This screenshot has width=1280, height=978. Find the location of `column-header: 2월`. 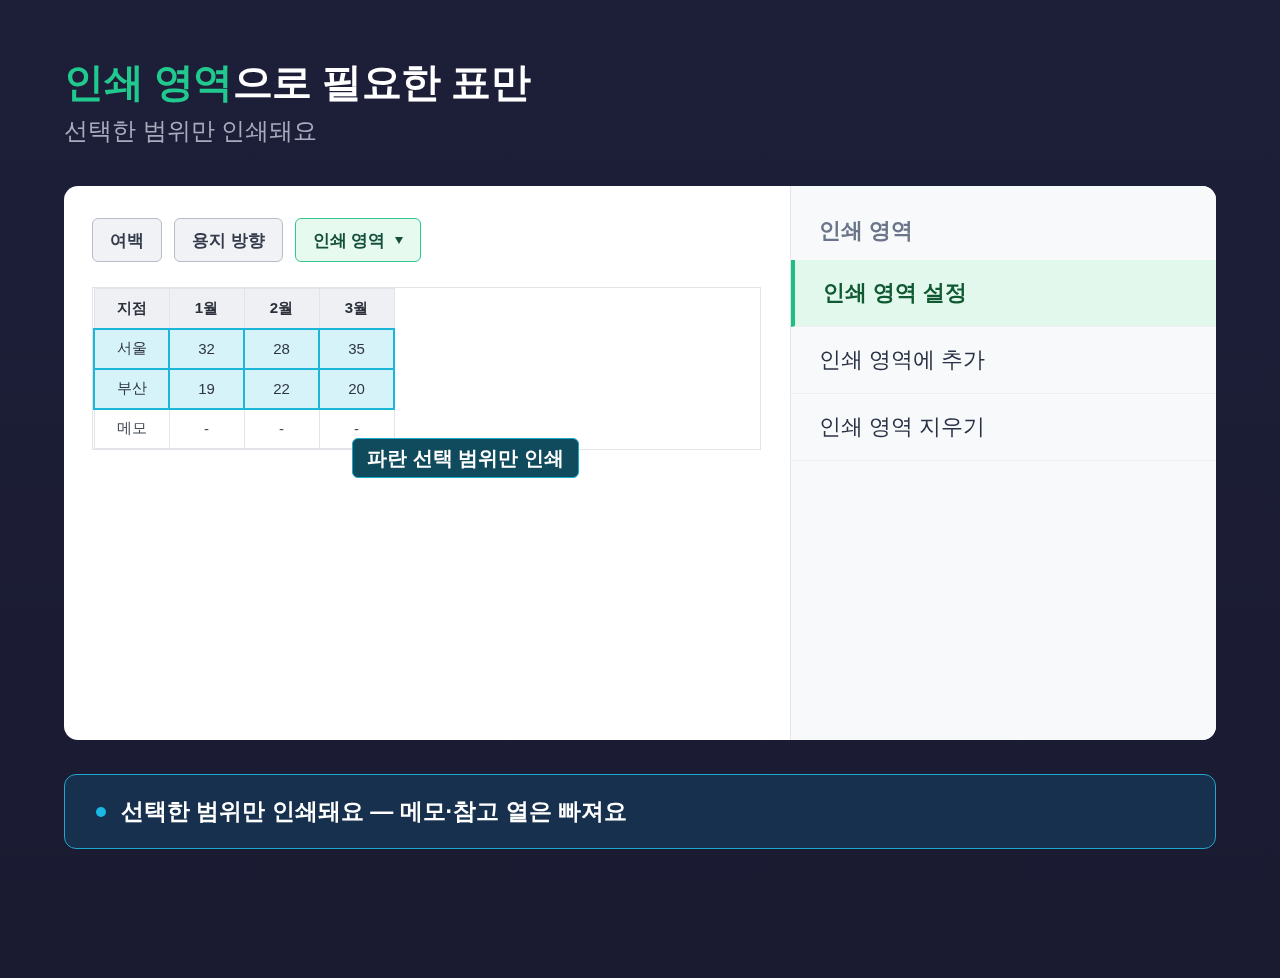

column-header: 2월 is located at coordinates (281, 308).